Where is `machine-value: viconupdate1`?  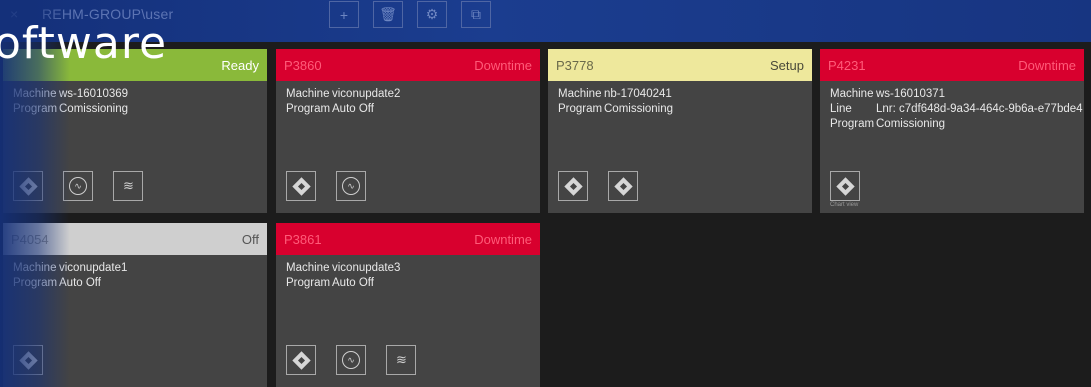
machine-value: viconupdate1 is located at coordinates (93, 268).